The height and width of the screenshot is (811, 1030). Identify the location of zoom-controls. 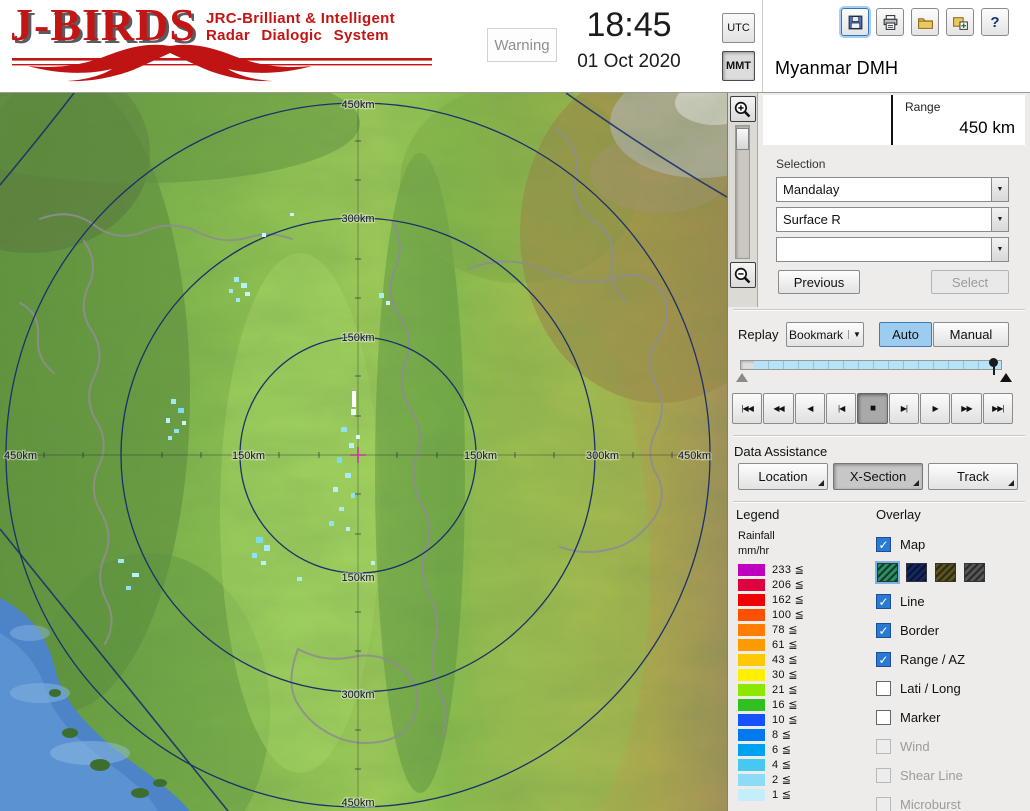
(743, 200).